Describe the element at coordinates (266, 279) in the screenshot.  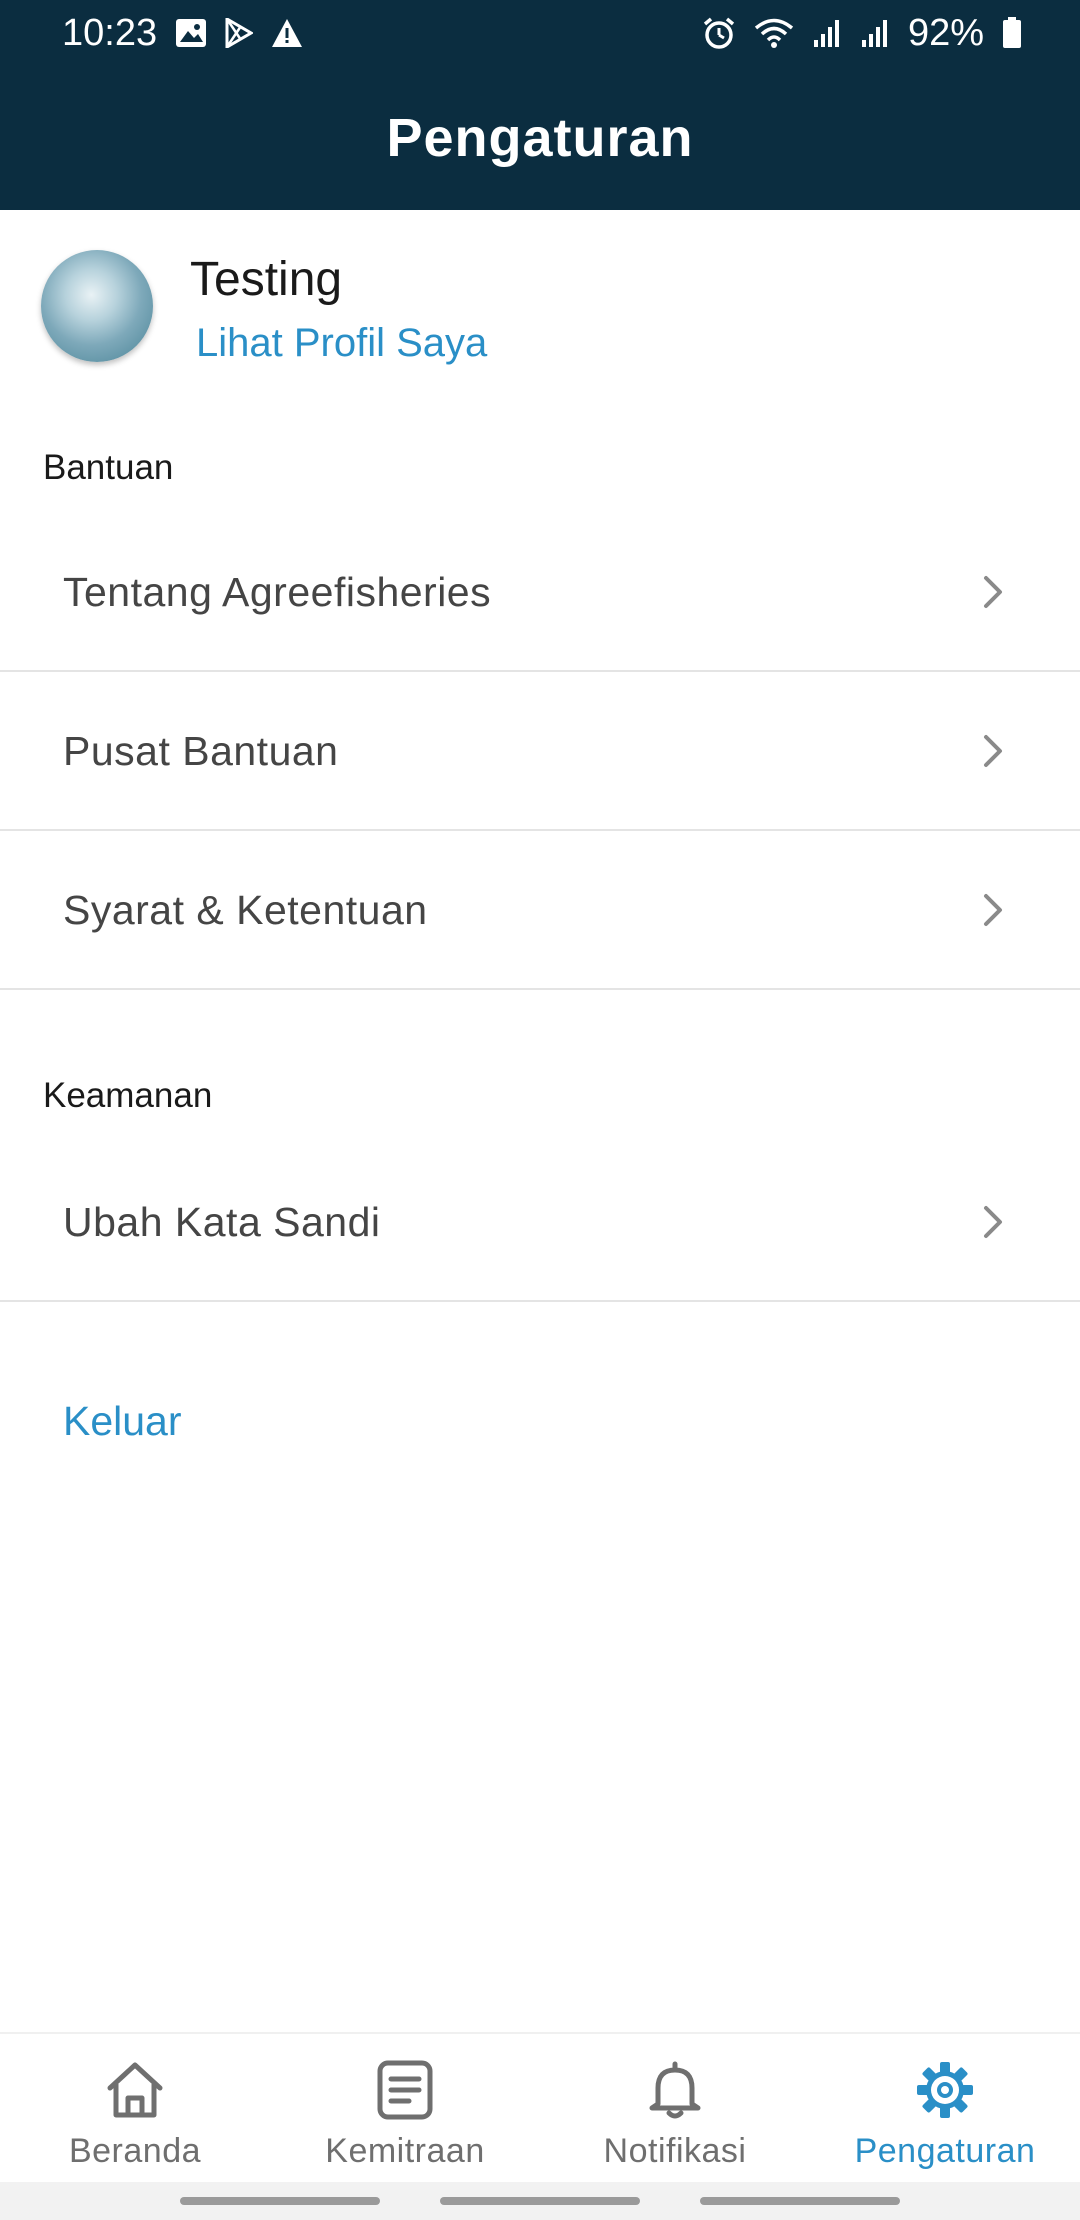
I see `profile-name: Testing` at that location.